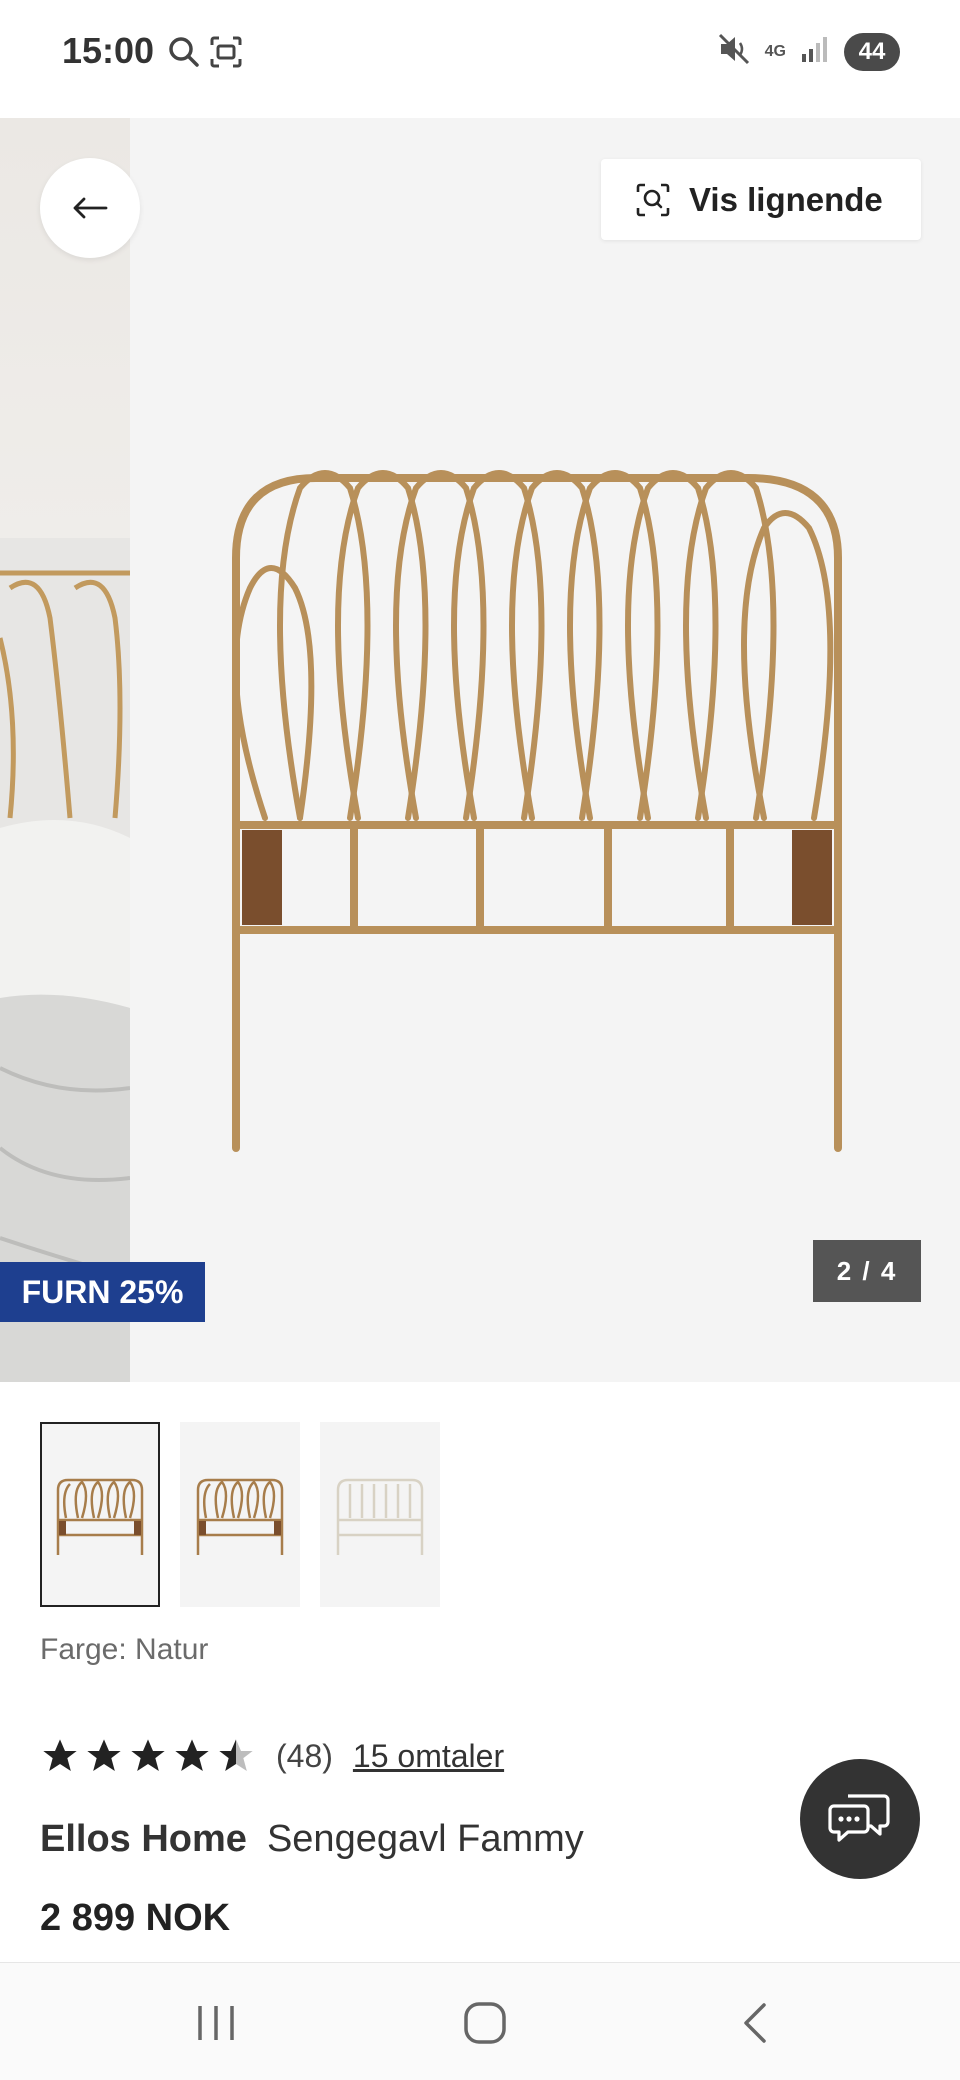 The image size is (960, 2080). I want to click on arrow-left-icon, so click(90, 208).